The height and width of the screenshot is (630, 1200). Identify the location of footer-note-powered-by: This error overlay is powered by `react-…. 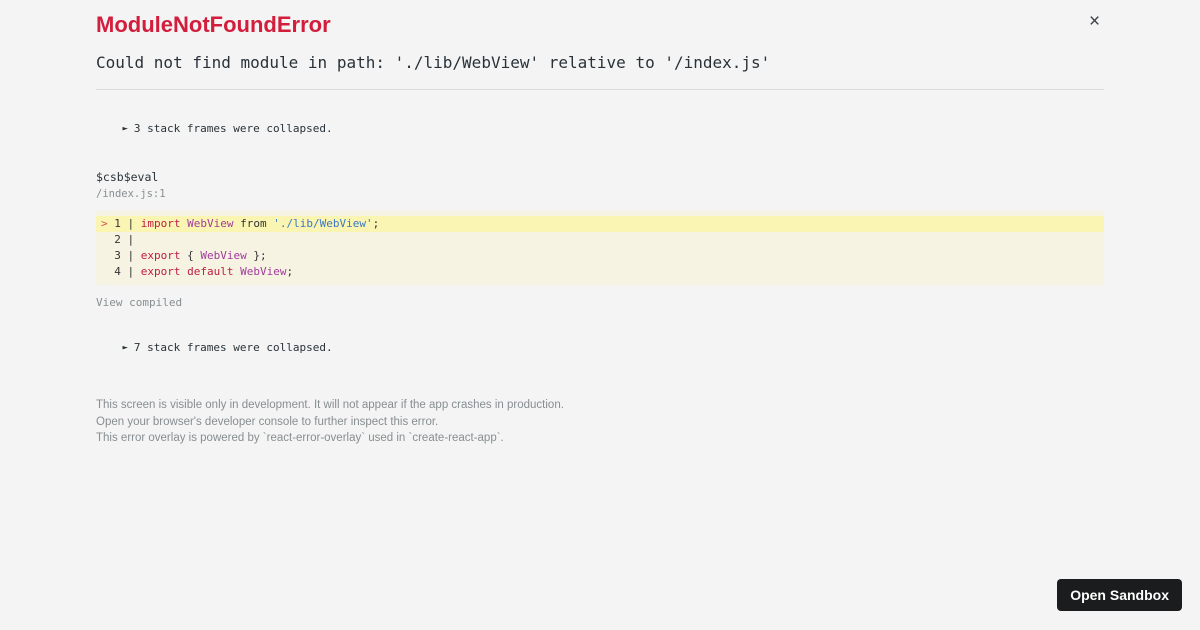
(300, 438).